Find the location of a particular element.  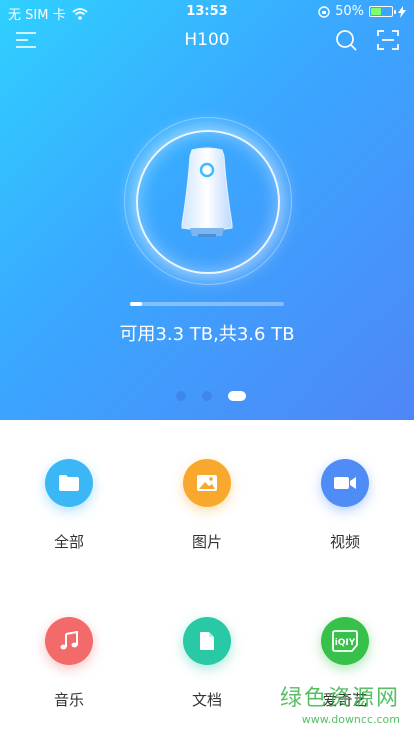

music-icon is located at coordinates (69, 640).